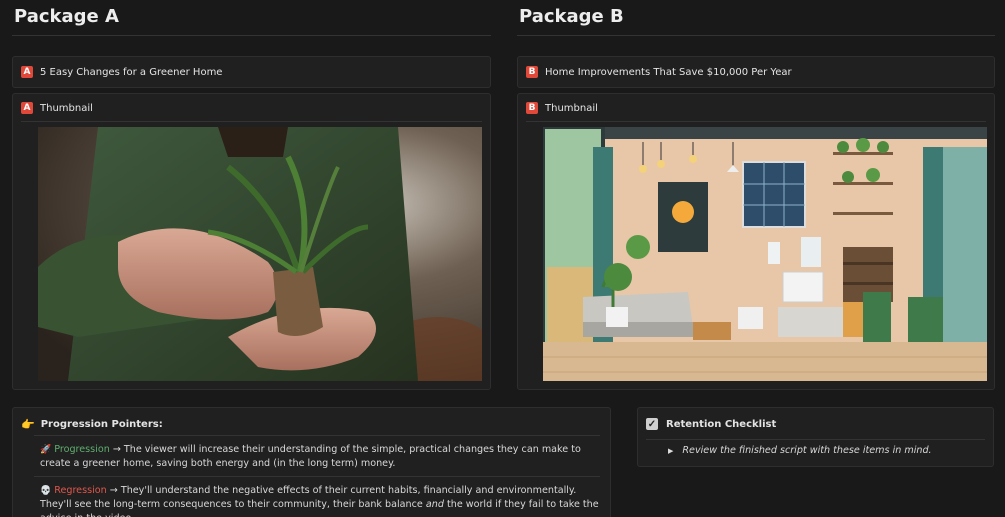  What do you see at coordinates (46, 450) in the screenshot?
I see `rocket-icon: 🚀` at bounding box center [46, 450].